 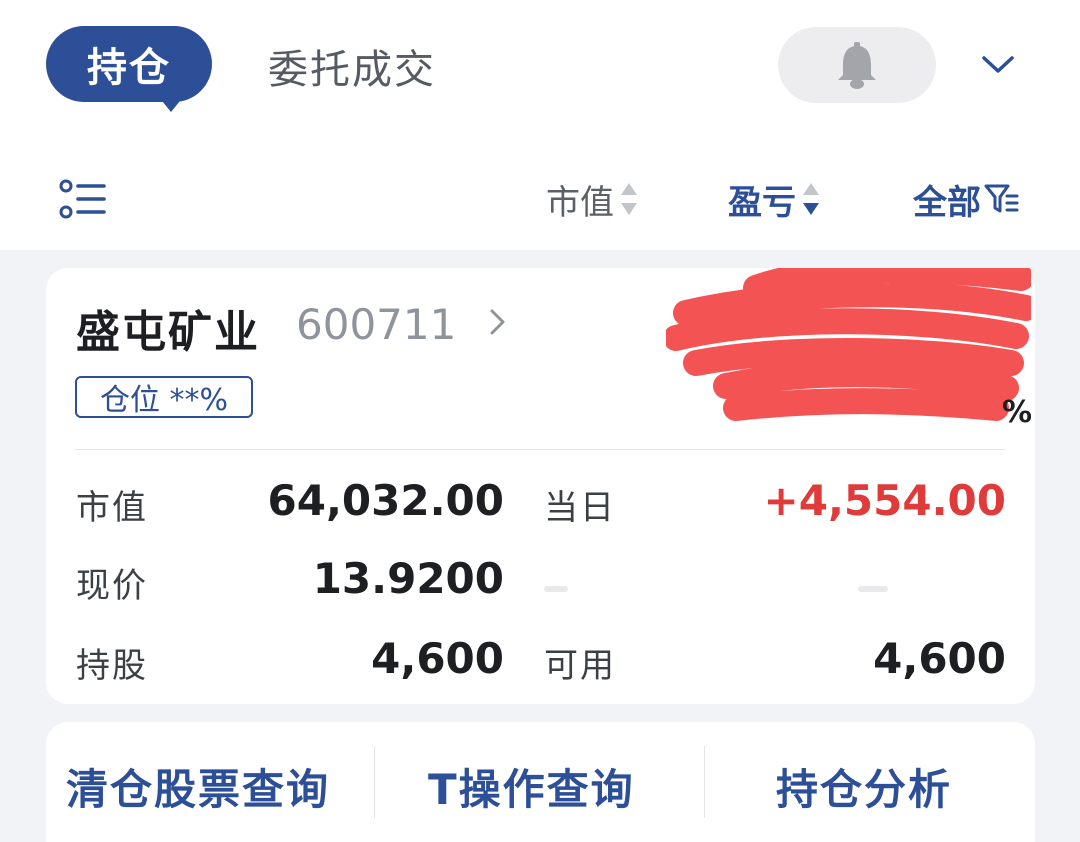 What do you see at coordinates (580, 202) in the screenshot?
I see `sort-market-value-label: 市值` at bounding box center [580, 202].